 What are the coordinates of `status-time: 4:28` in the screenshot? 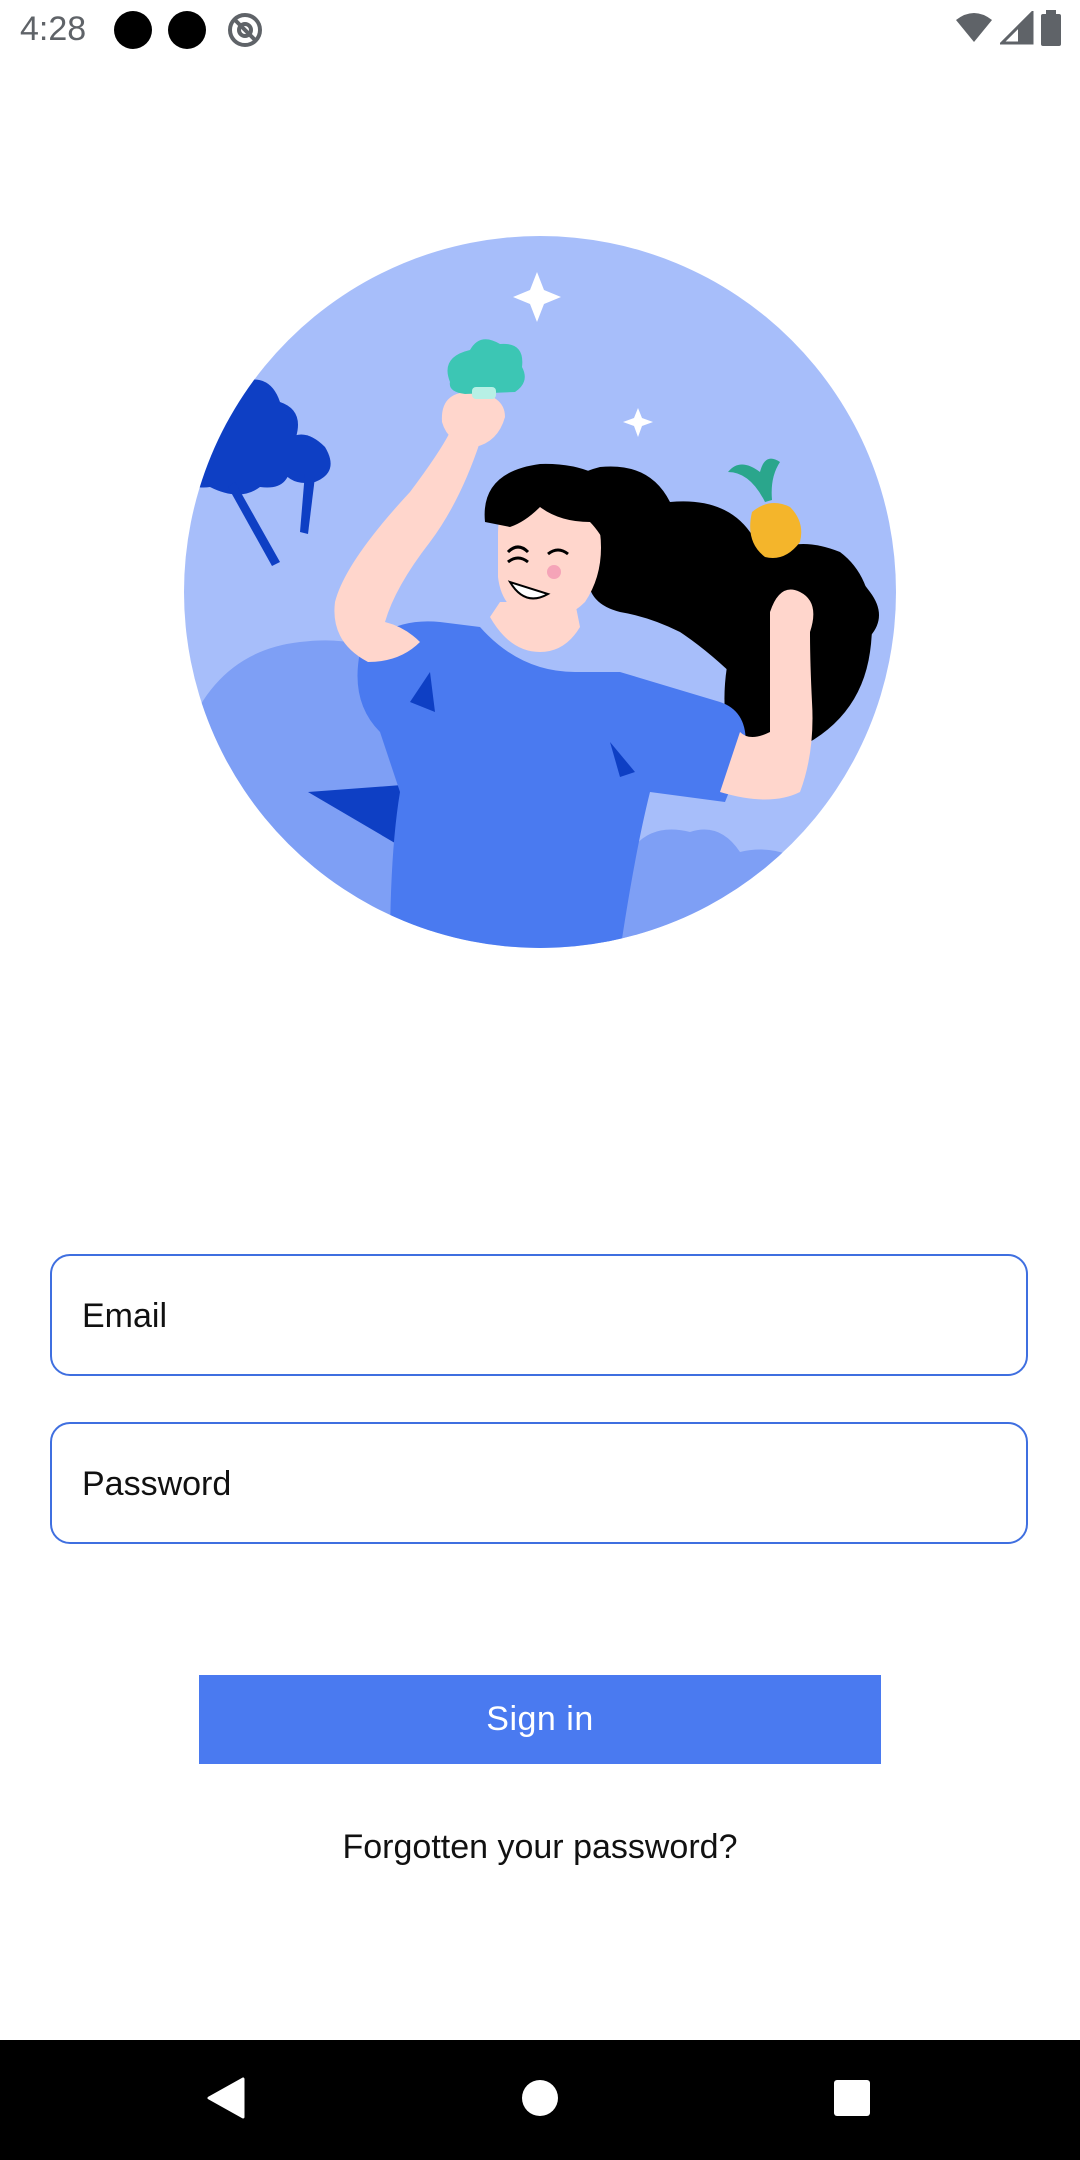 It's located at (53, 29).